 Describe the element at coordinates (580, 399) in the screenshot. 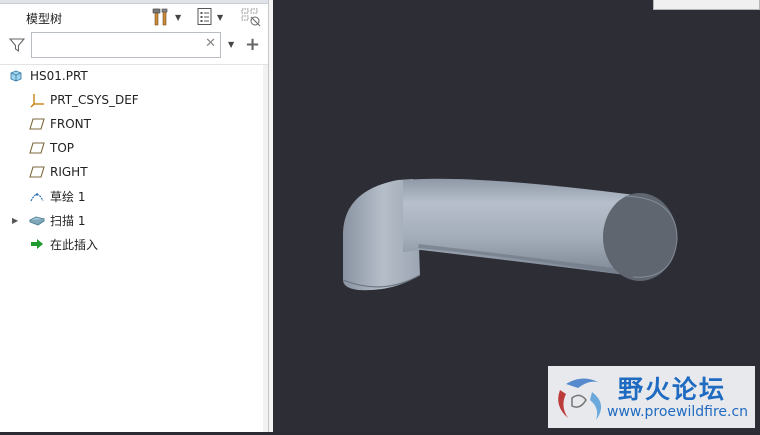

I see `forum-logo-icon` at that location.